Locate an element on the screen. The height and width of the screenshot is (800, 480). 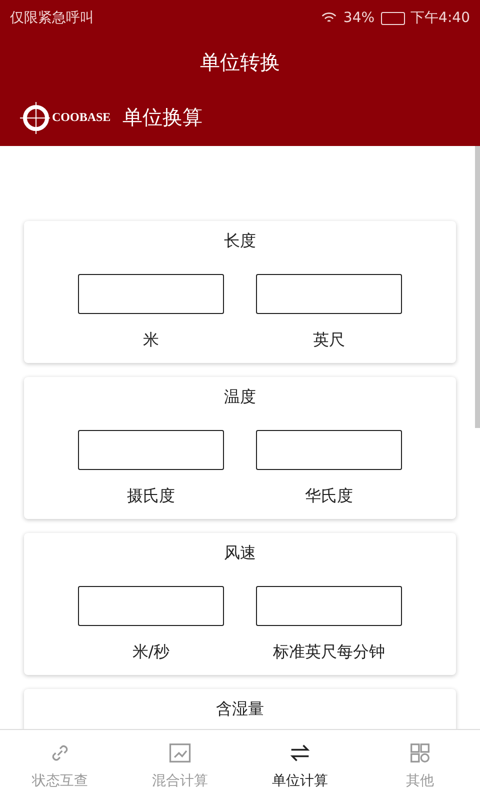
card-title: 长度 is located at coordinates (240, 241).